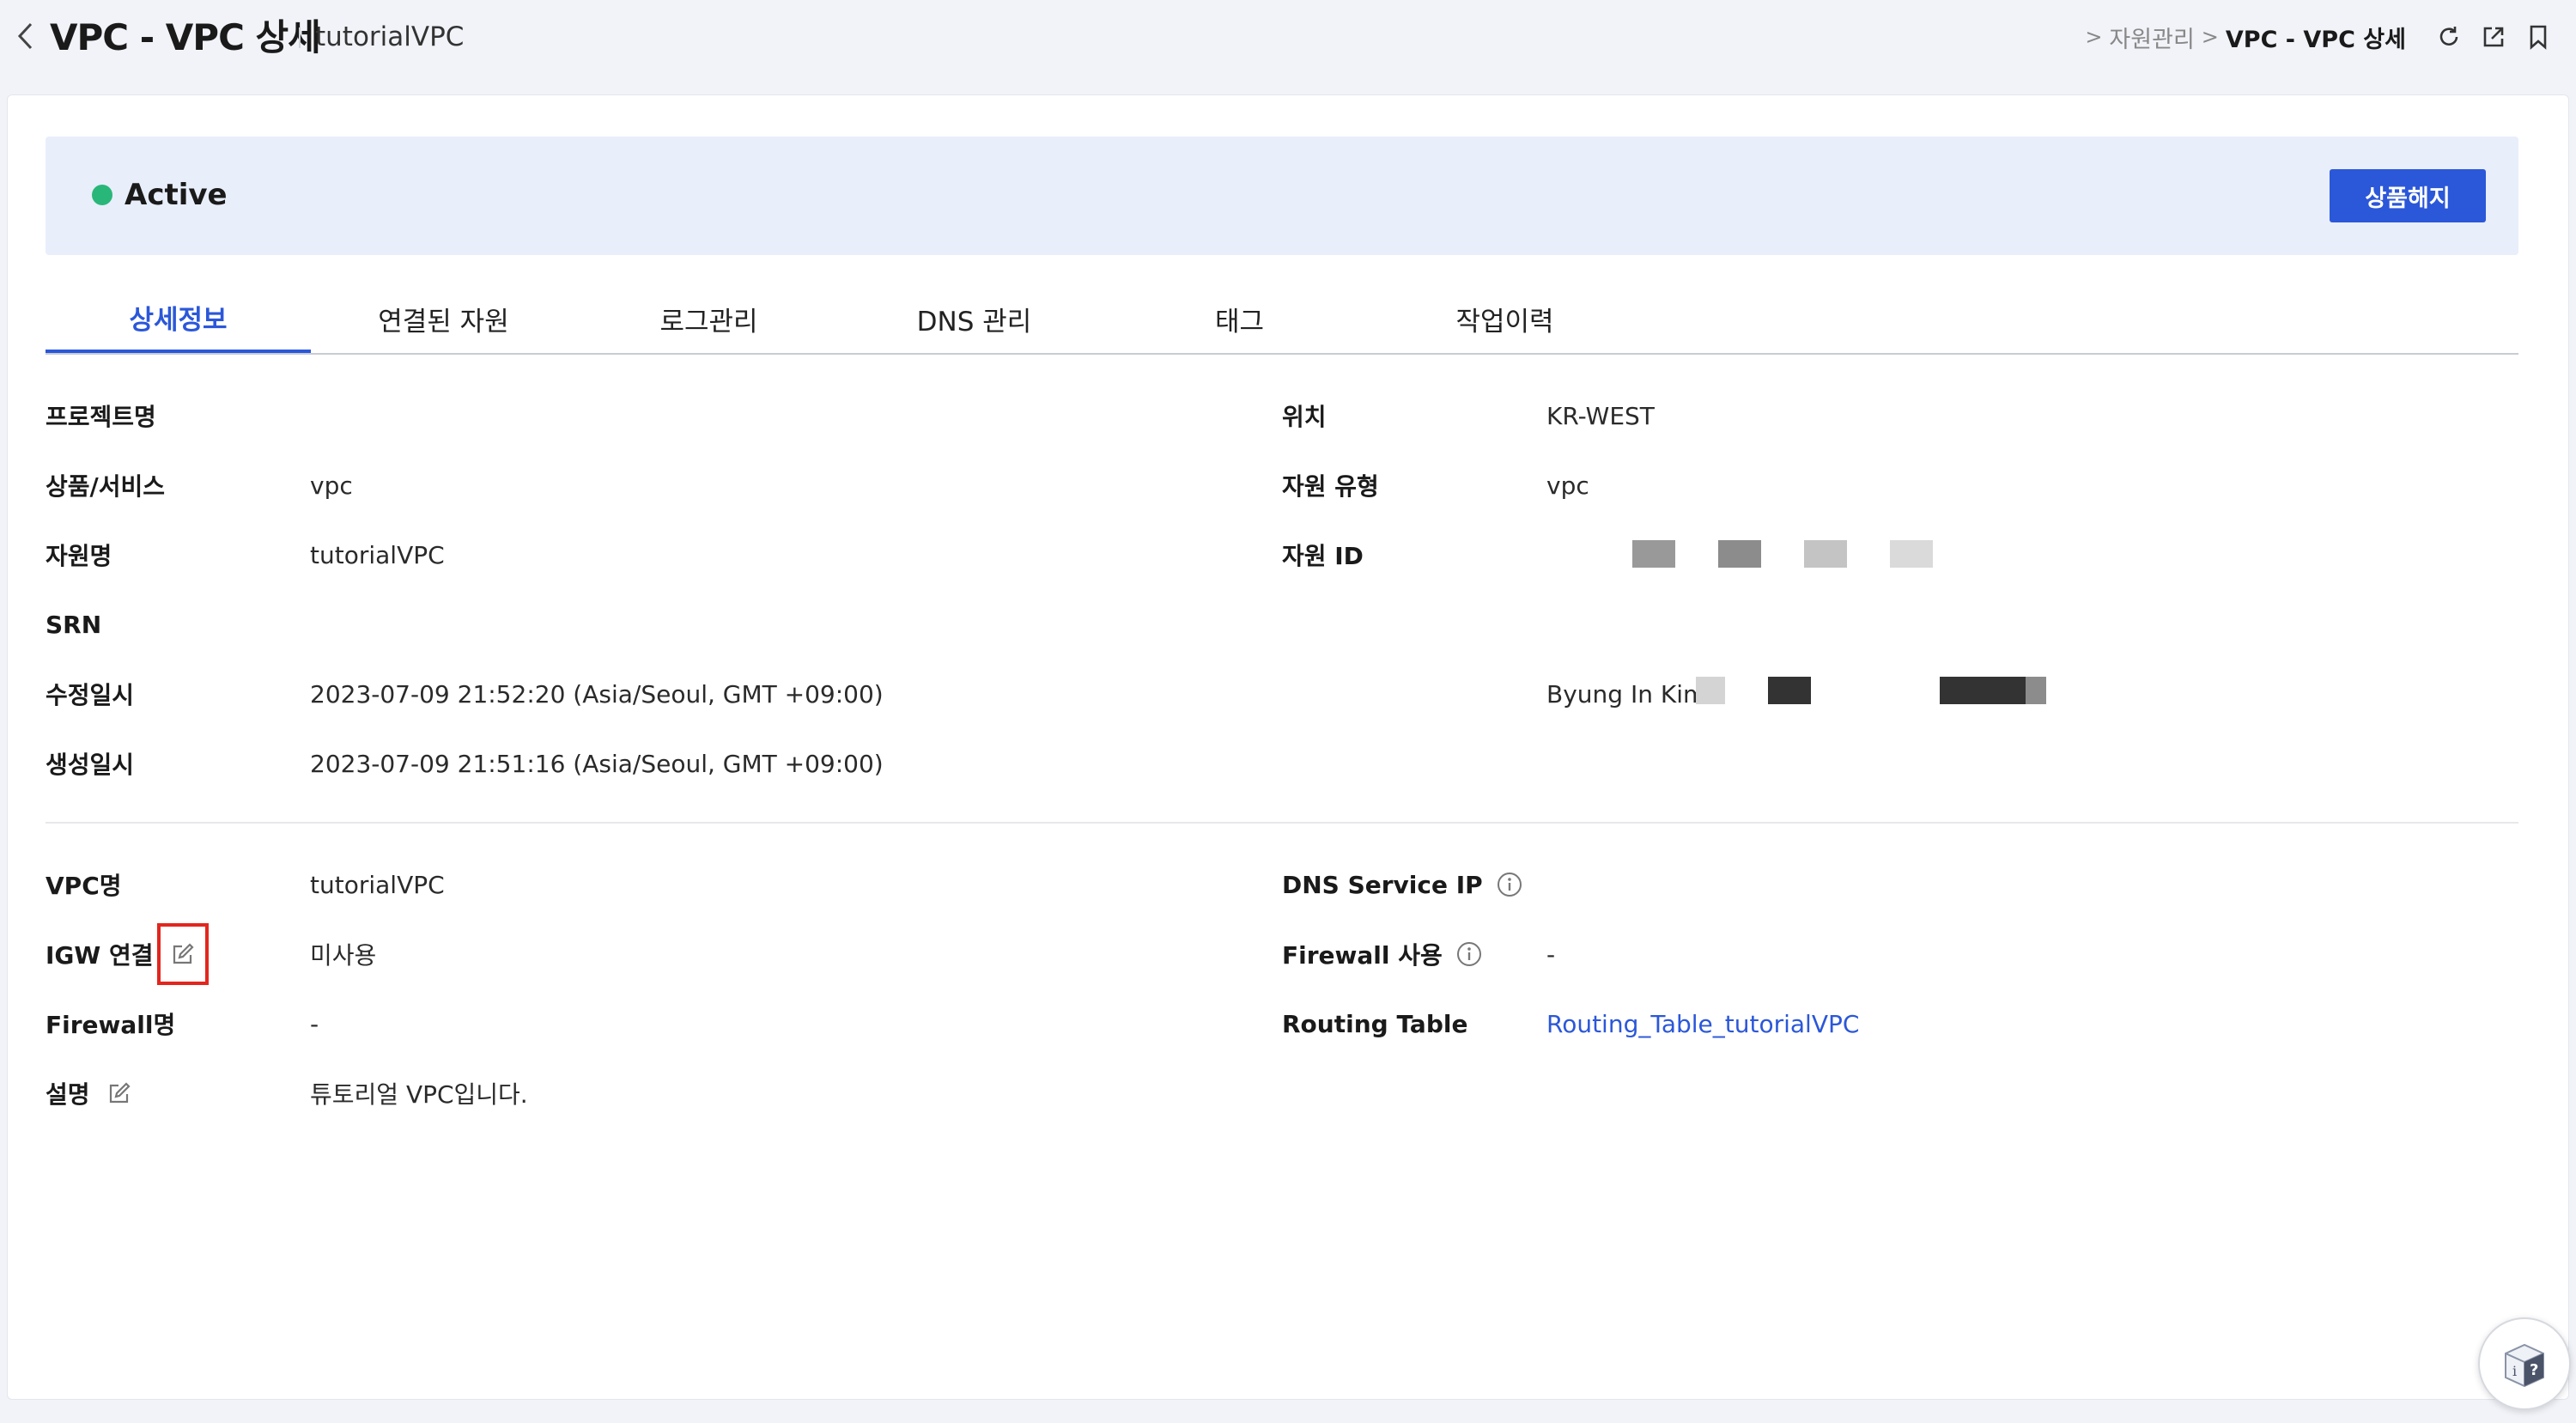 This screenshot has width=2576, height=1423. I want to click on open-new-window-button, so click(2493, 37).